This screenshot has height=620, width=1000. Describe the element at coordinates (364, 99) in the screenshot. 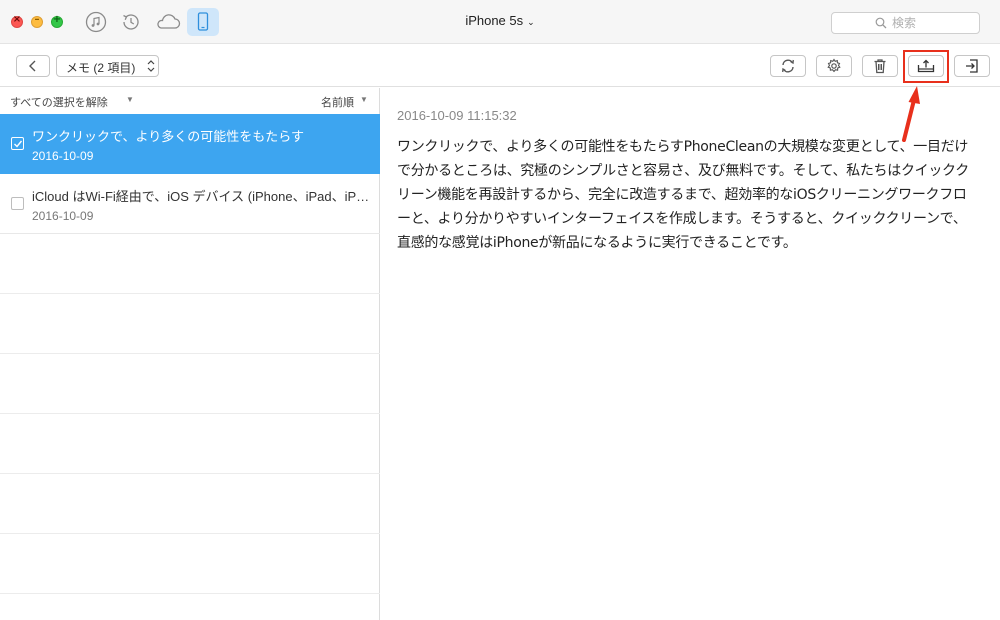

I see `sort-caret-icon: ▼` at that location.